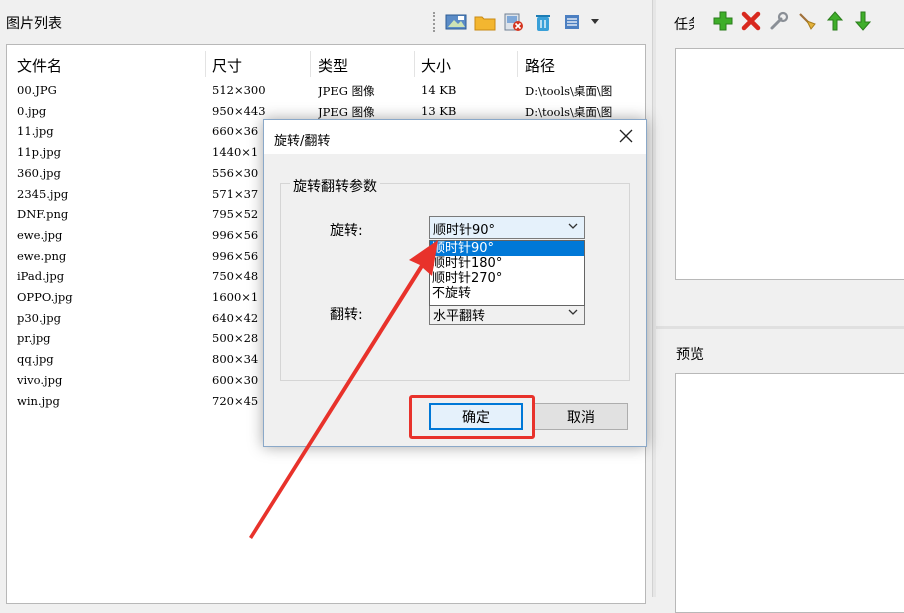 This screenshot has width=904, height=613. What do you see at coordinates (507, 263) in the screenshot?
I see `rotate-option: 顺时针180°` at bounding box center [507, 263].